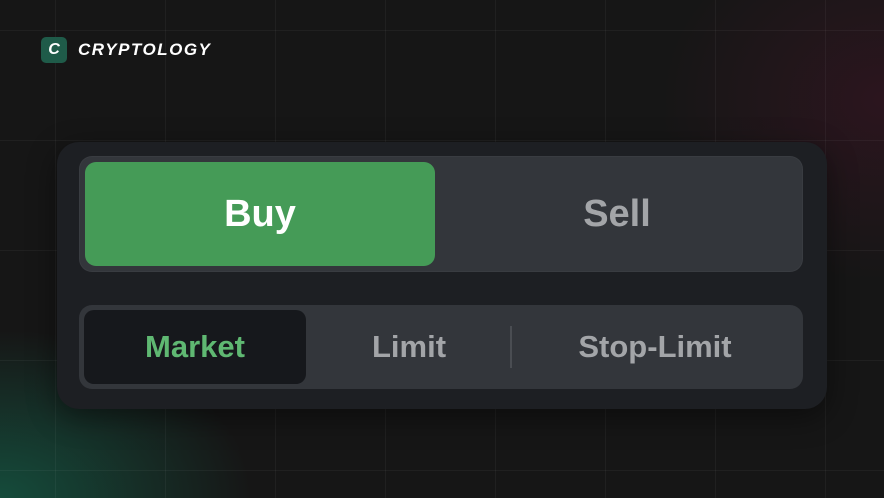 The image size is (884, 498). I want to click on logo-mark-icon: C, so click(54, 50).